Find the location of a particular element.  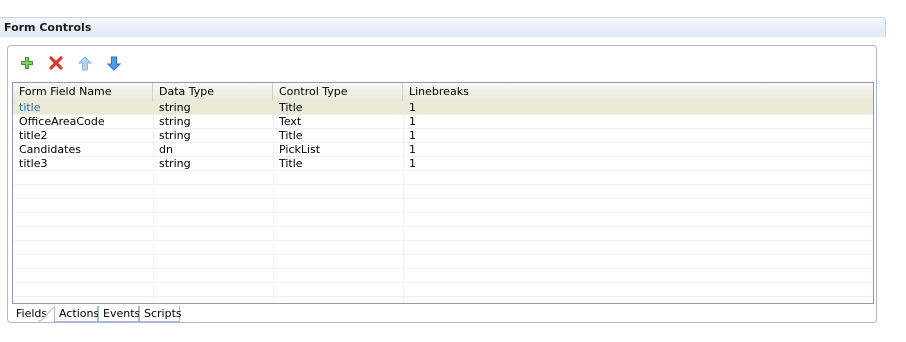

delete-button is located at coordinates (56, 63).